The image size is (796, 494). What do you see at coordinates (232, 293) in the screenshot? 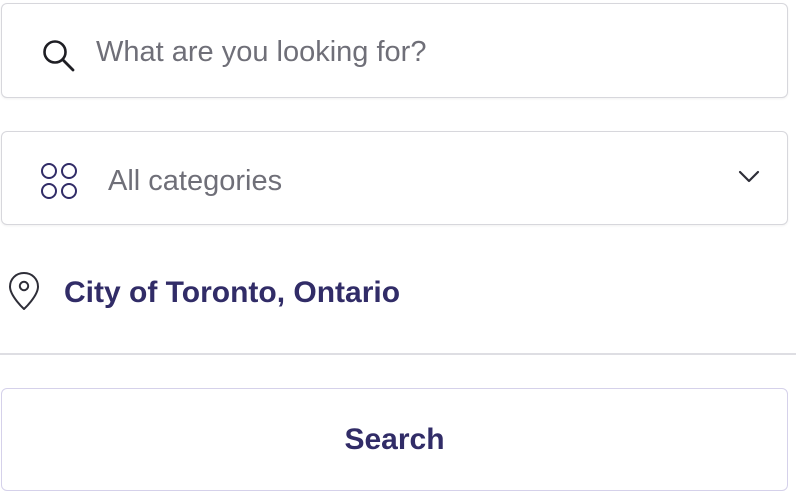
I see `location-text: City of Toronto, Ontario` at bounding box center [232, 293].